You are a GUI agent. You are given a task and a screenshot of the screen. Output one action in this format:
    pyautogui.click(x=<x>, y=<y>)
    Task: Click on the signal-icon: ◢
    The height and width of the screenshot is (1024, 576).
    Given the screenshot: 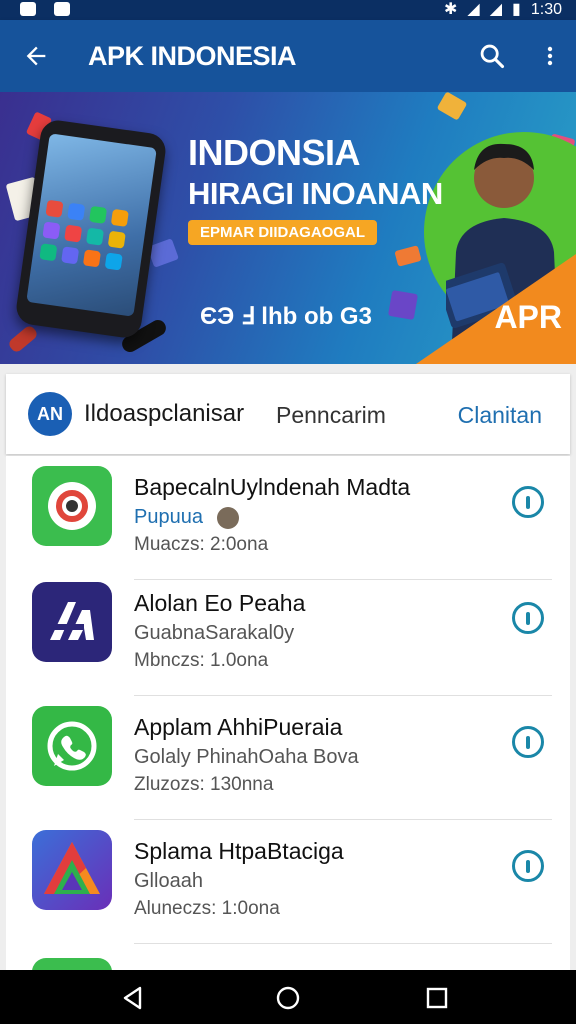 What is the action you would take?
    pyautogui.click(x=496, y=9)
    